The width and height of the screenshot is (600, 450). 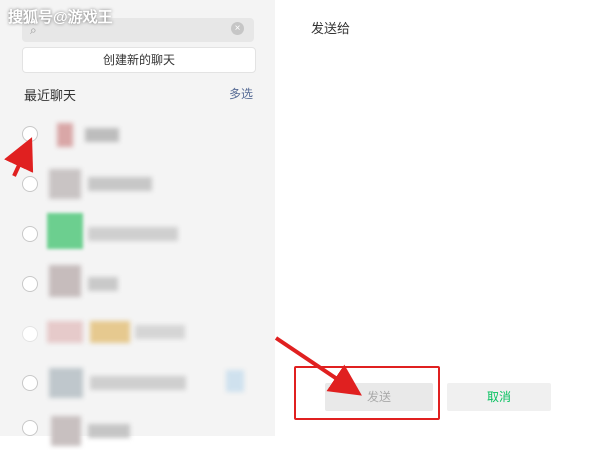 What do you see at coordinates (318, 366) in the screenshot?
I see `arrow-to-send-button` at bounding box center [318, 366].